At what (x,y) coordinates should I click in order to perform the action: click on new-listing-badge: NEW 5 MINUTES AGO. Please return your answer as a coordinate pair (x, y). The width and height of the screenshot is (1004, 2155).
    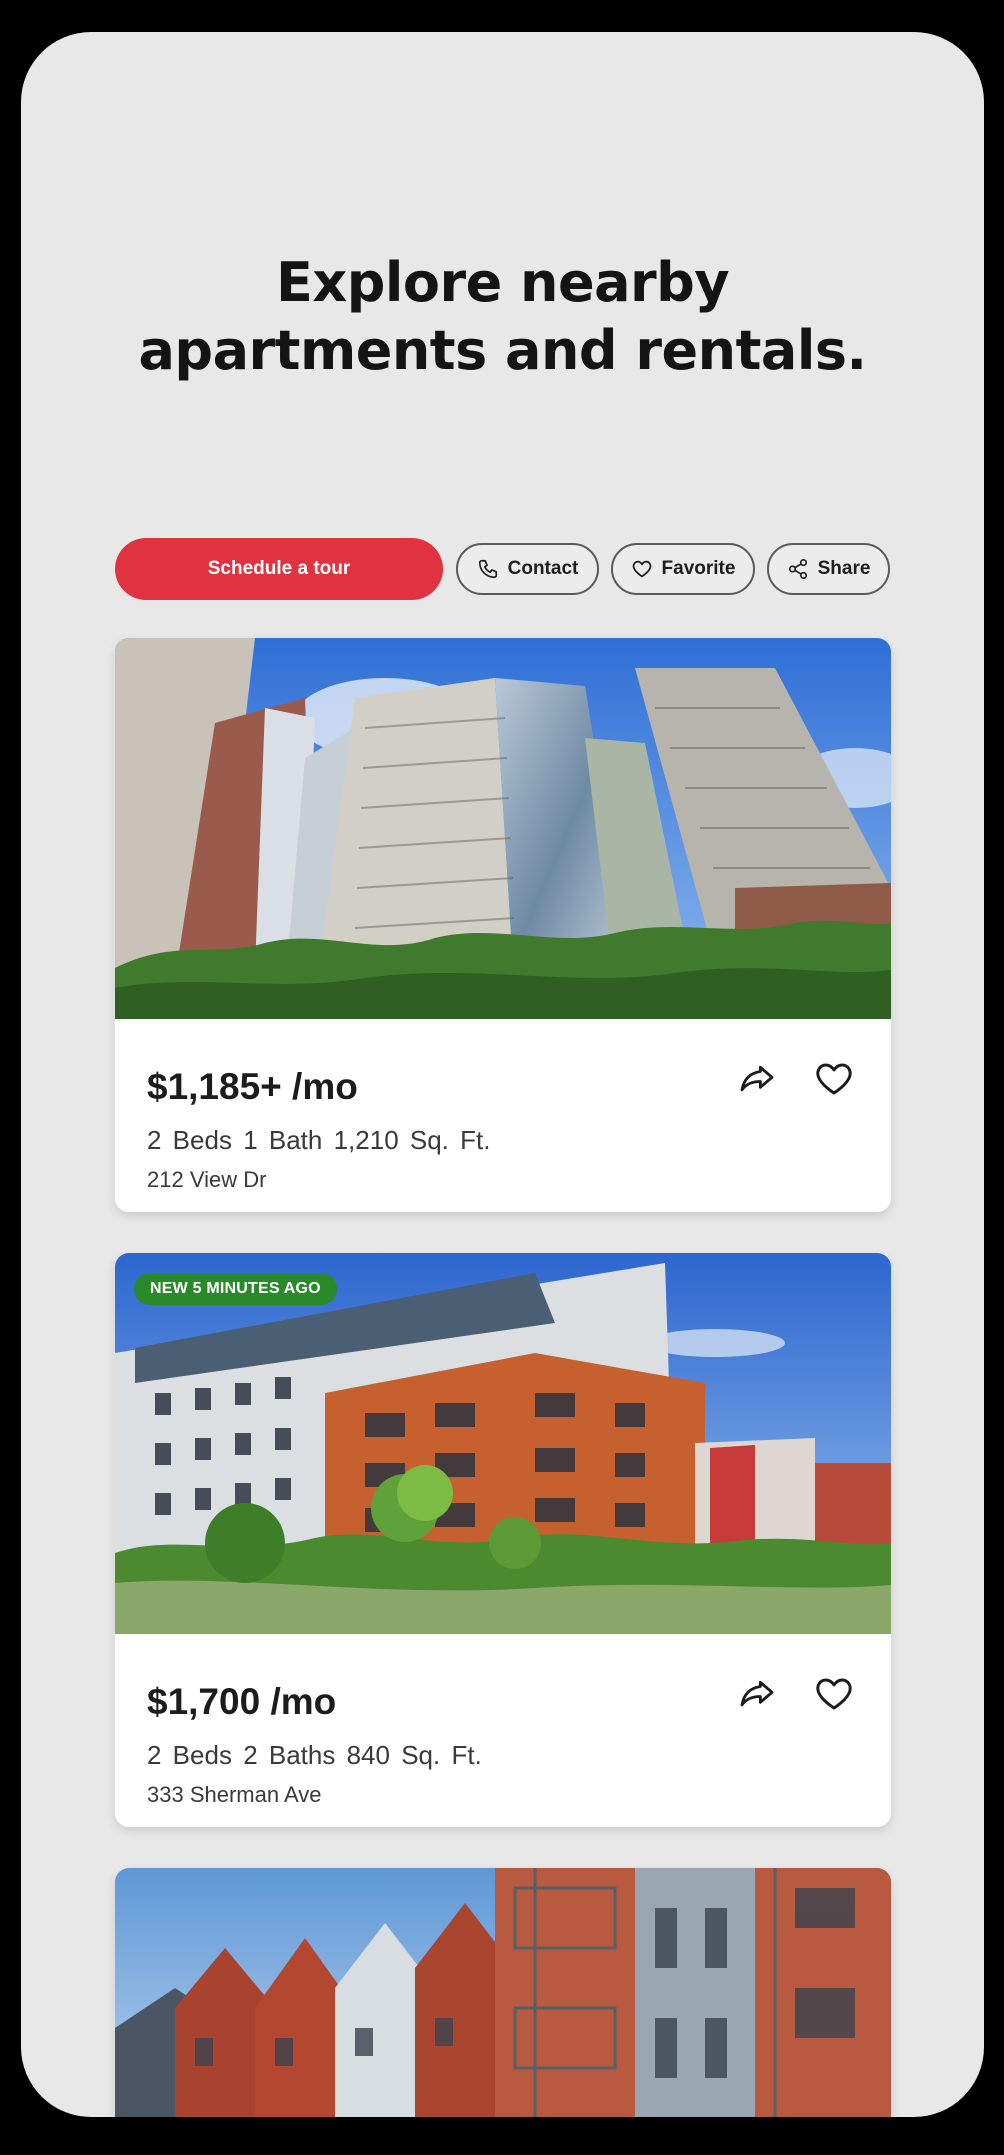
    Looking at the image, I should click on (235, 1289).